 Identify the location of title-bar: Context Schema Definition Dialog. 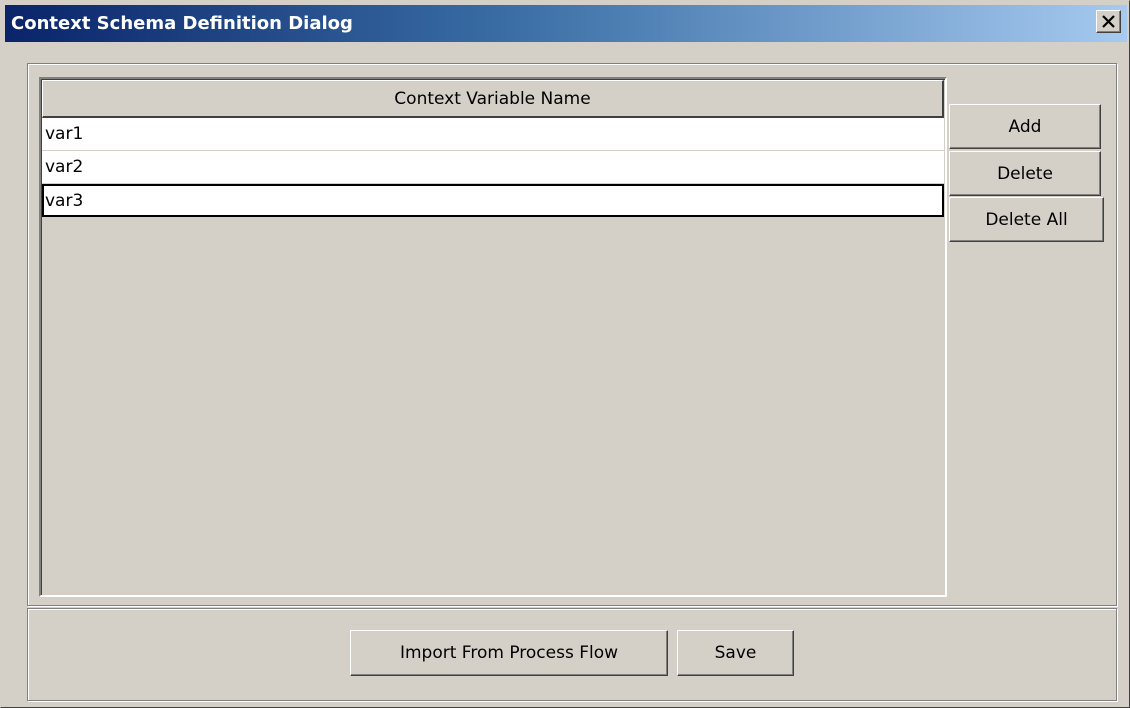
(566, 23).